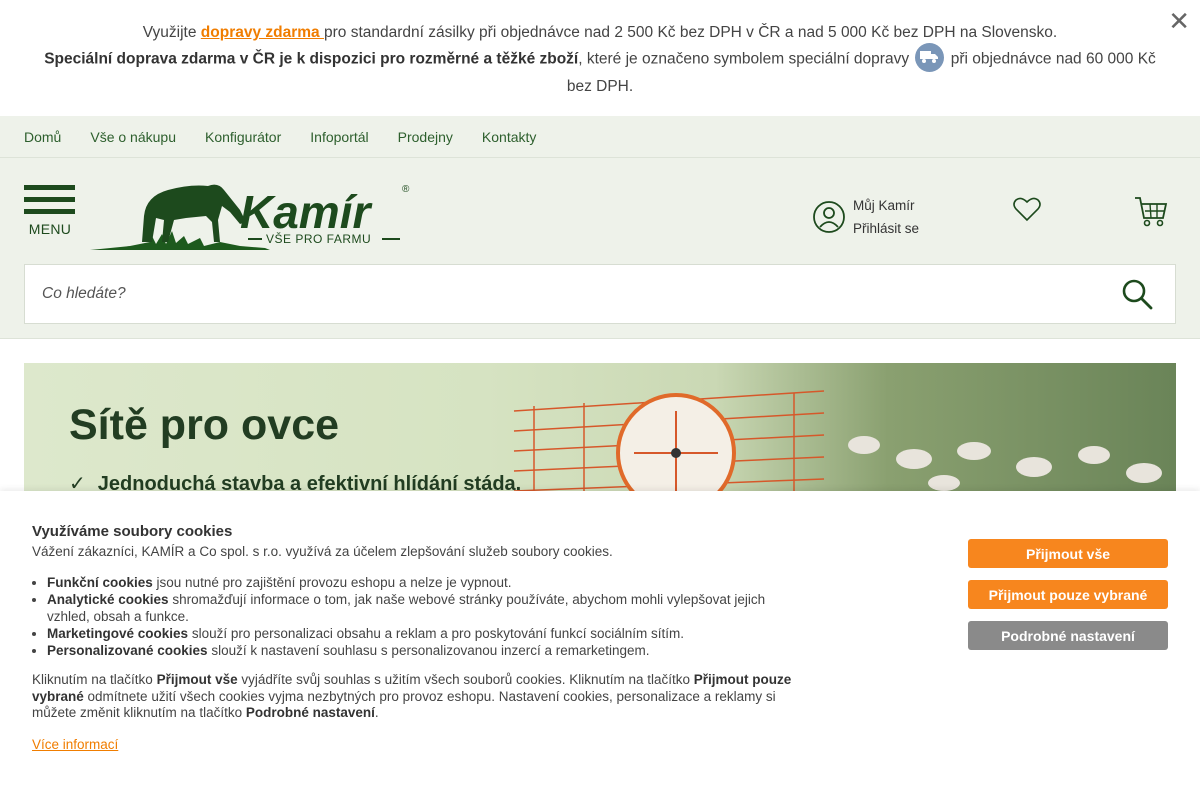  What do you see at coordinates (829, 217) in the screenshot?
I see `user-icon` at bounding box center [829, 217].